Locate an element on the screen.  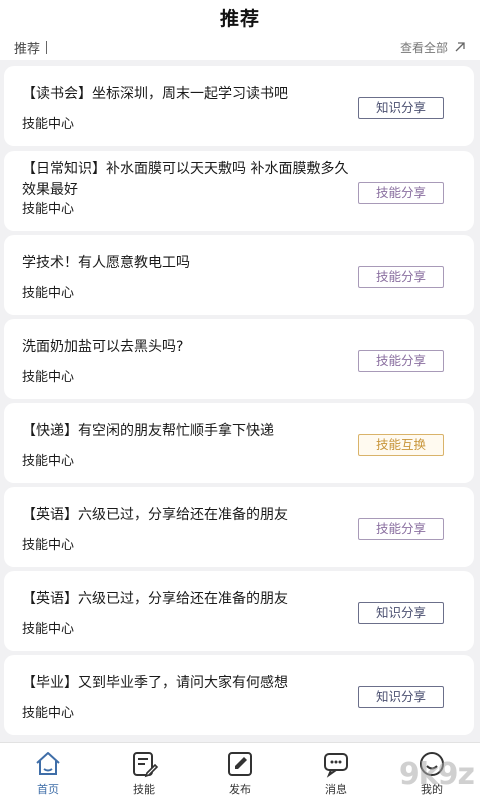
arrow-up-right-icon is located at coordinates (460, 47).